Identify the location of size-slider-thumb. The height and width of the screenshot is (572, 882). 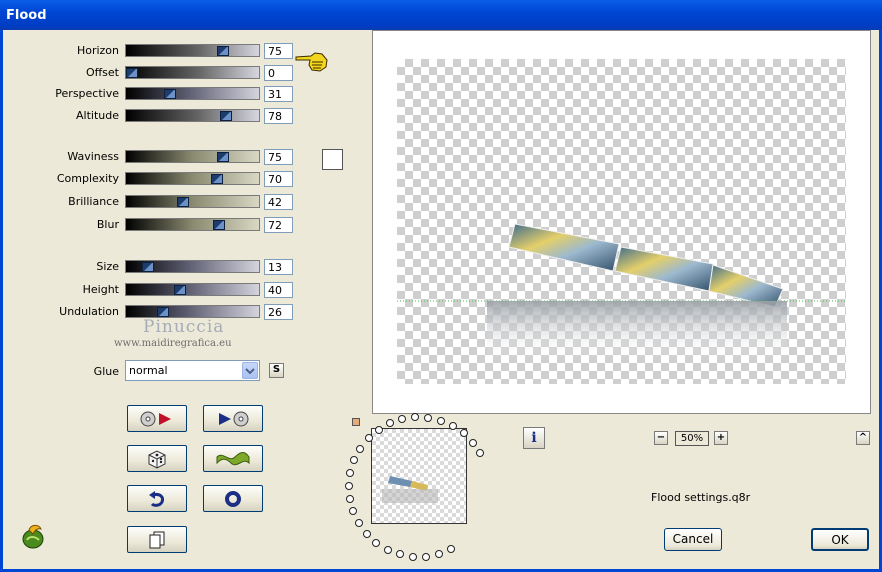
(148, 267).